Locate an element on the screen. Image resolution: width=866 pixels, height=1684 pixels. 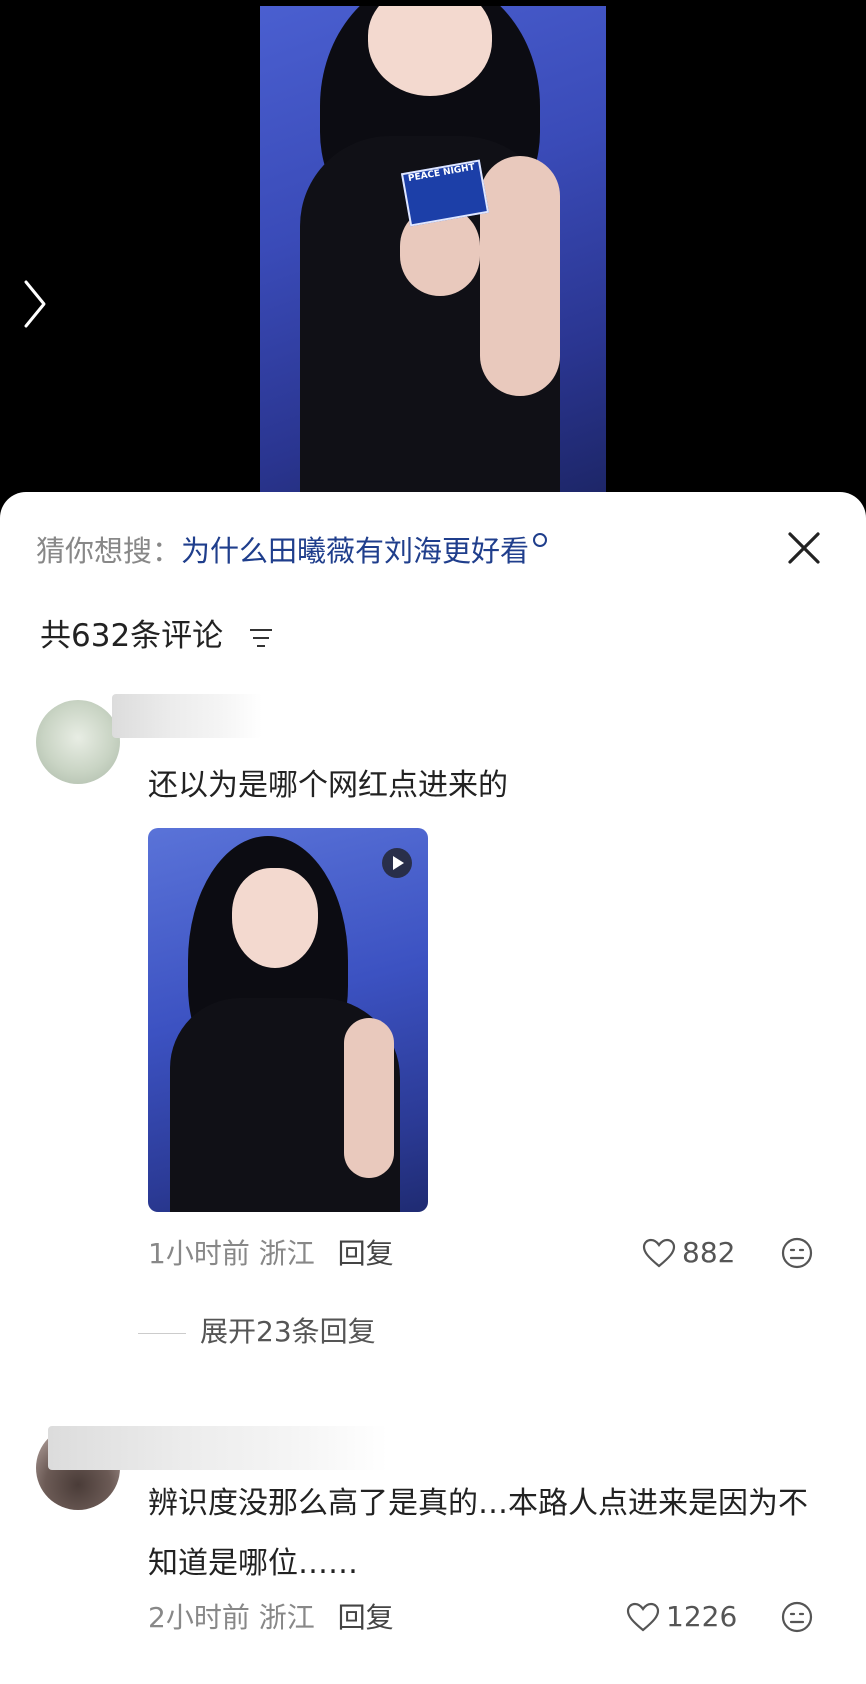
suggest-query: 为什么田曦薇有刘海更好看 is located at coordinates (355, 551).